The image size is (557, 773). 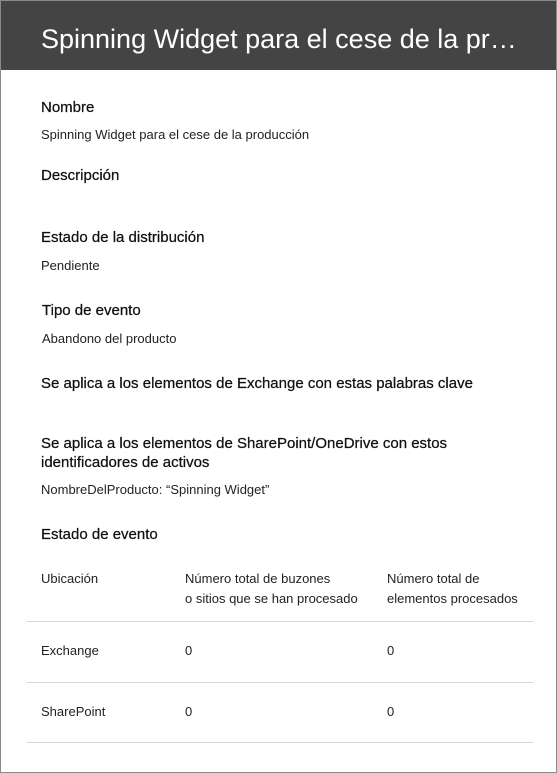 What do you see at coordinates (271, 598) in the screenshot?
I see `column-header-buzones-line2: o sitios que se han procesado` at bounding box center [271, 598].